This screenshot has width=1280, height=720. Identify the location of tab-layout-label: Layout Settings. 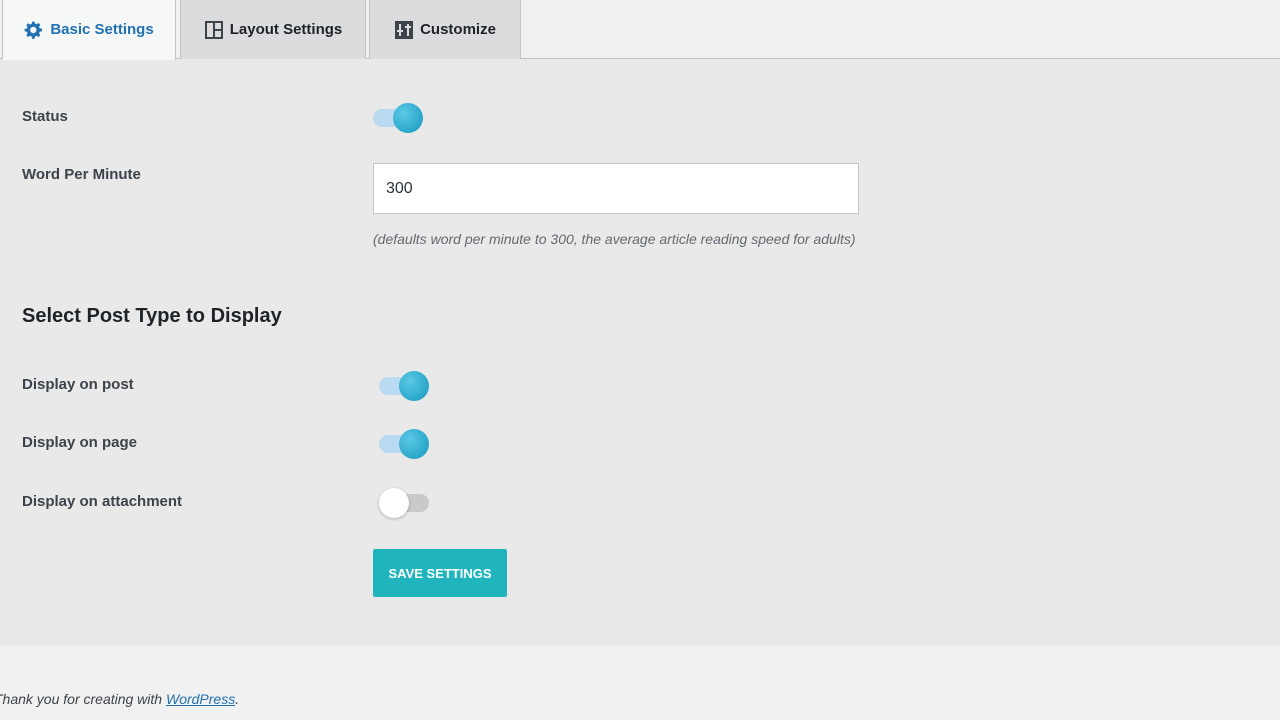
(286, 29).